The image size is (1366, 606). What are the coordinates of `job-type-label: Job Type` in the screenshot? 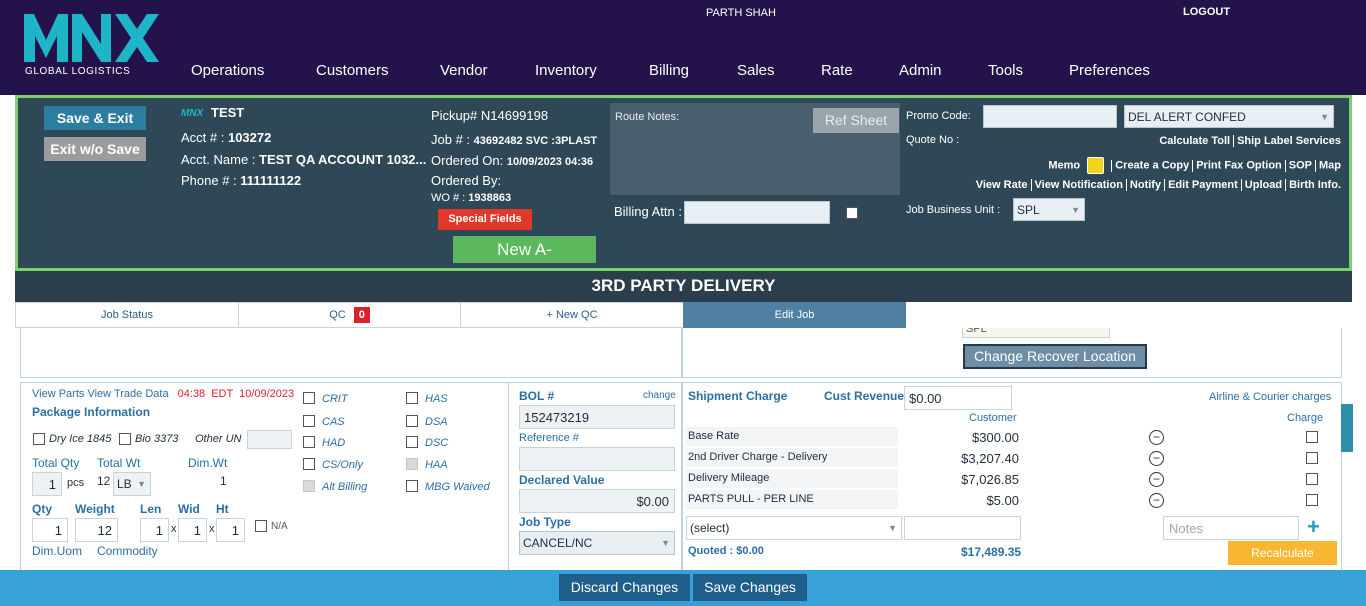 It's located at (545, 522).